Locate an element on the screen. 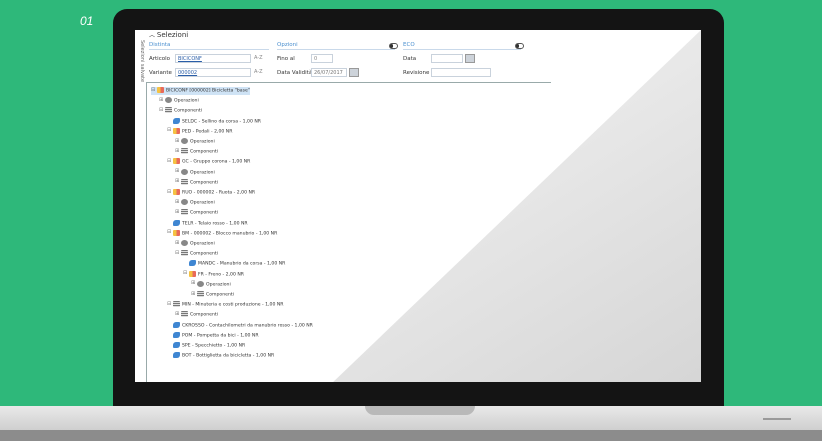 This screenshot has height=441, width=822. tree-node: ⊟ GC - Gruppo corona - 1,00 NR is located at coordinates (208, 162).